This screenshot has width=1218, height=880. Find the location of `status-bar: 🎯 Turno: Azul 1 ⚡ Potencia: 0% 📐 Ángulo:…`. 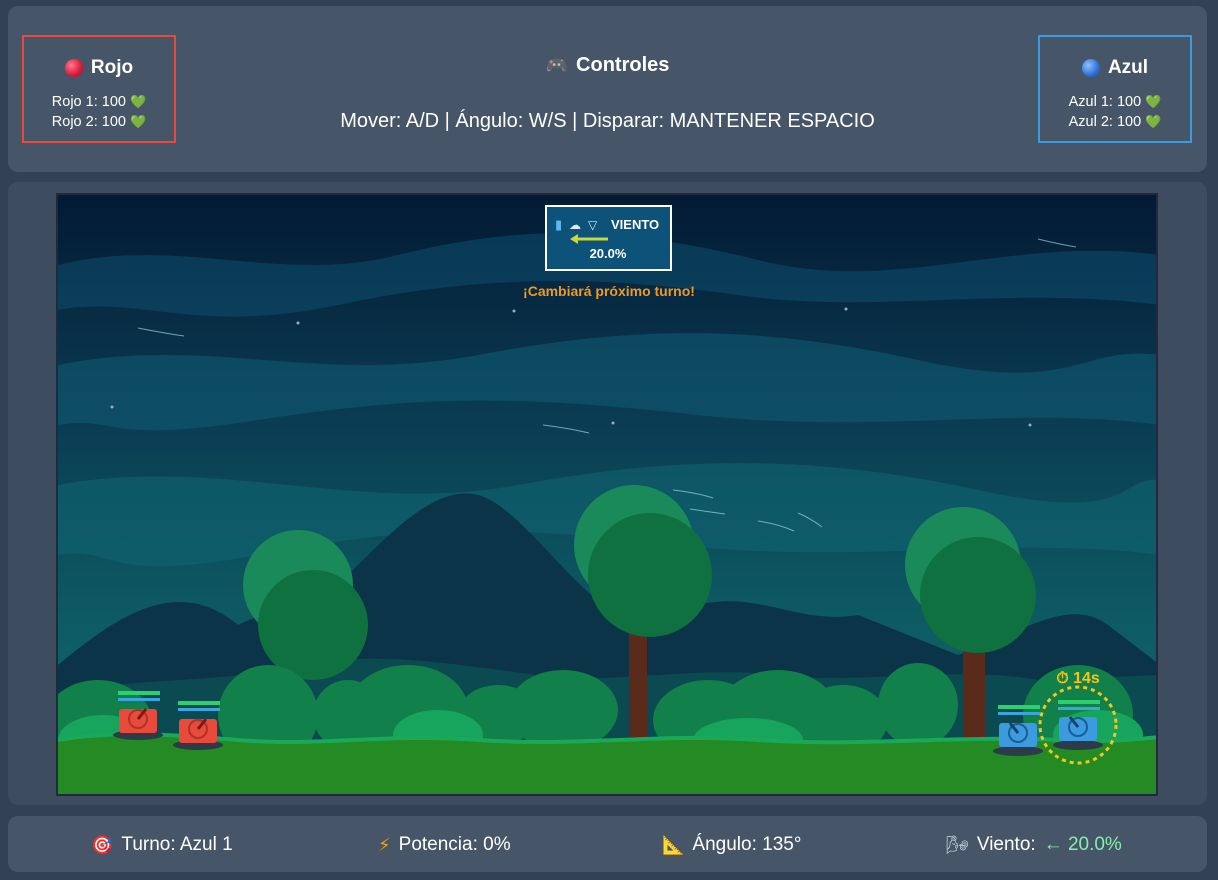

status-bar: 🎯 Turno: Azul 1 ⚡ Potencia: 0% 📐 Ángulo:… is located at coordinates (607, 844).